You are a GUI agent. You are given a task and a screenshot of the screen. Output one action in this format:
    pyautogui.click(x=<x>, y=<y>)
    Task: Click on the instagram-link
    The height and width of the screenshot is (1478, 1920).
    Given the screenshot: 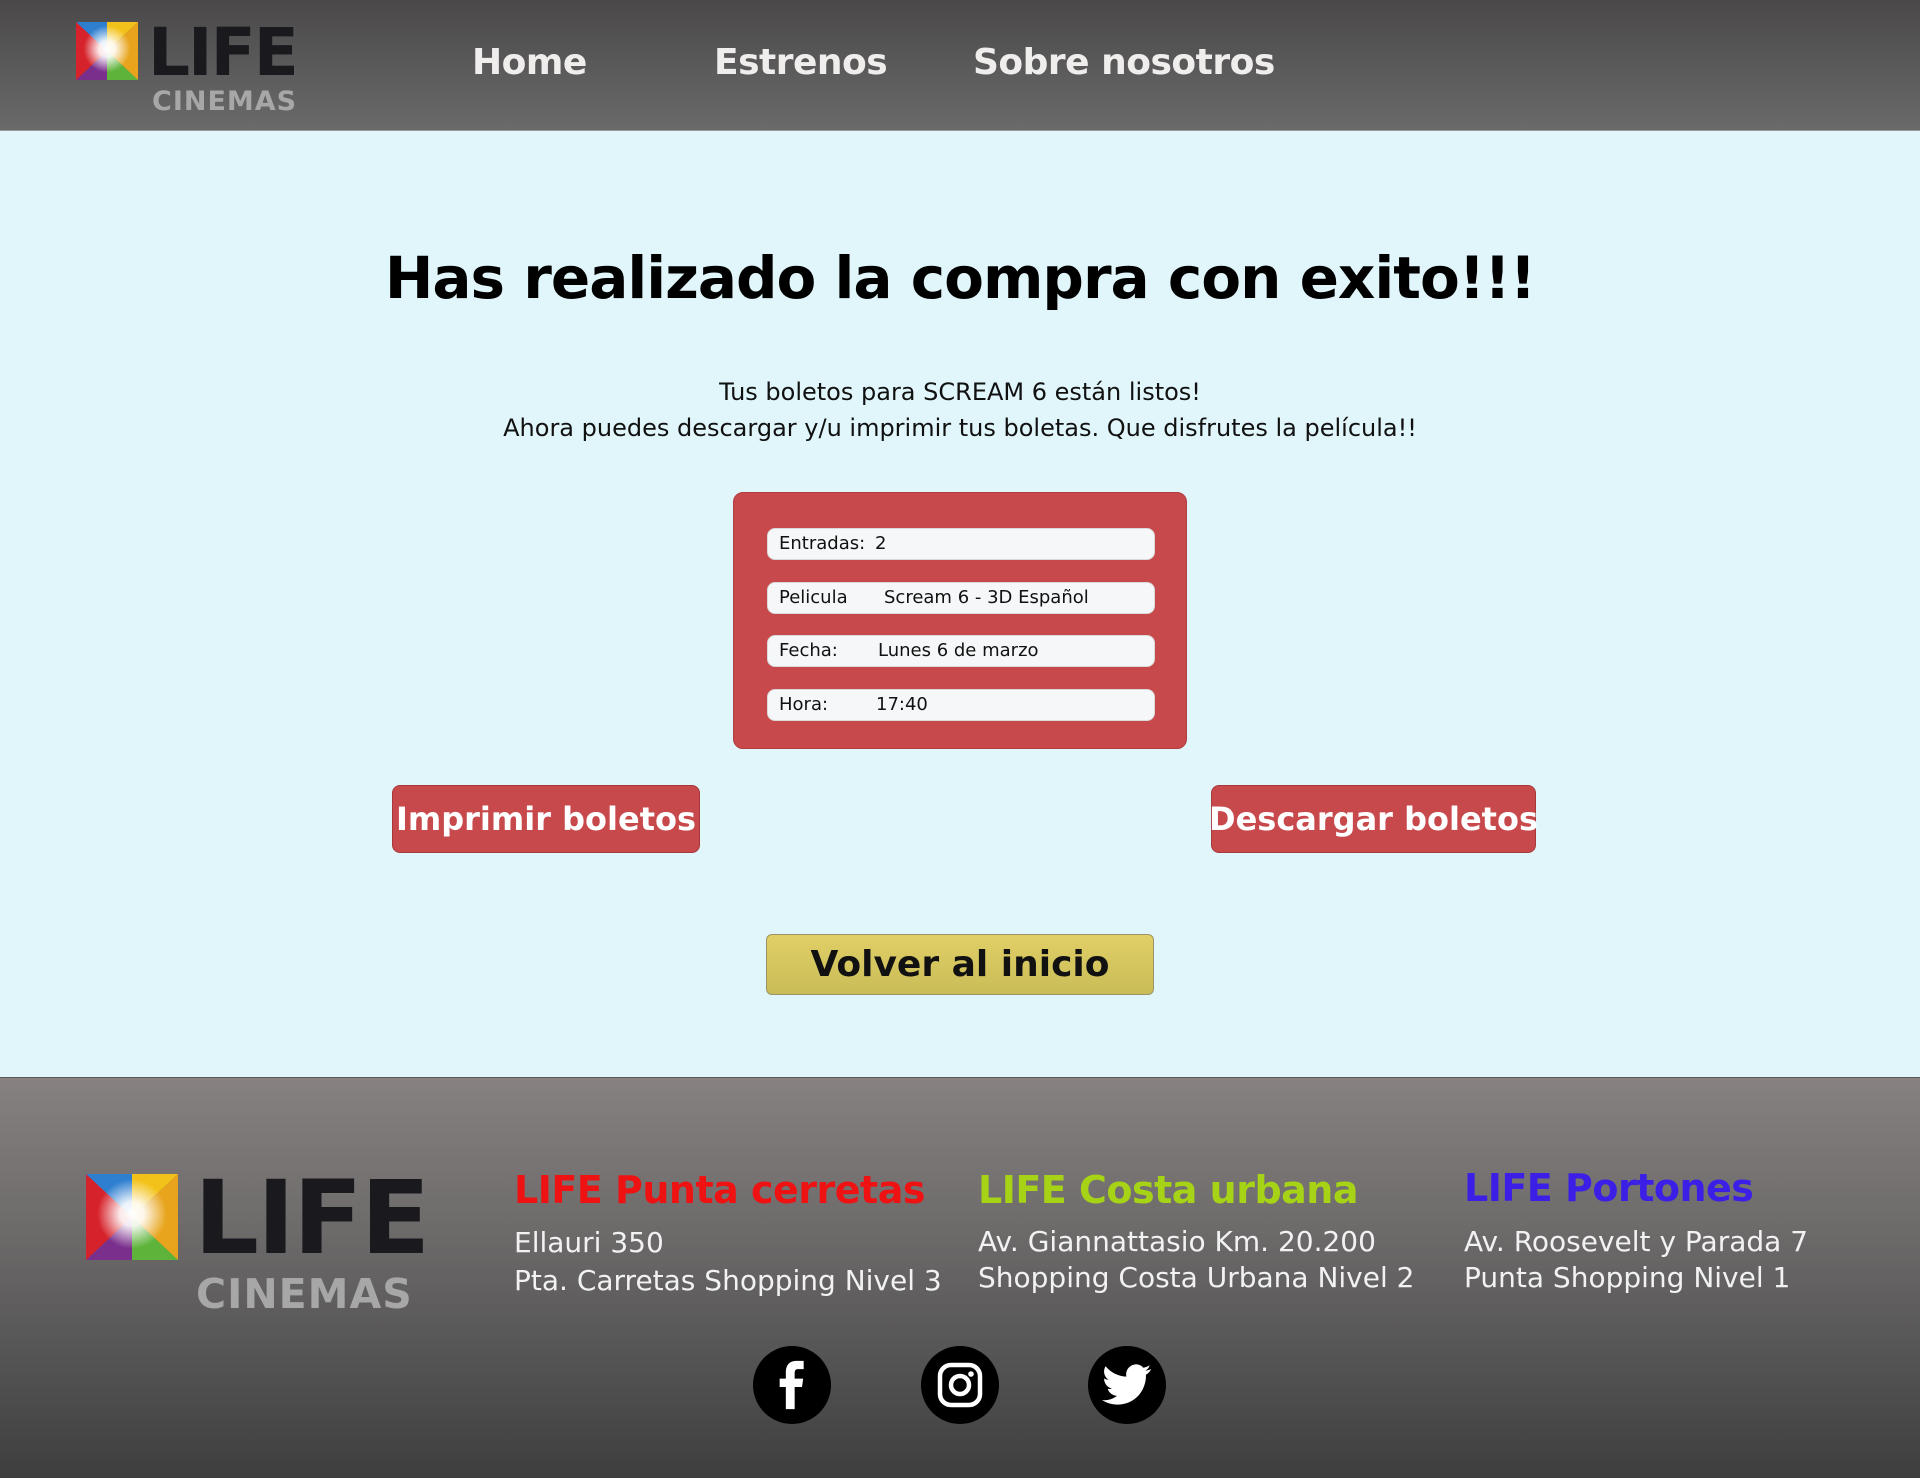 What is the action you would take?
    pyautogui.click(x=960, y=1385)
    